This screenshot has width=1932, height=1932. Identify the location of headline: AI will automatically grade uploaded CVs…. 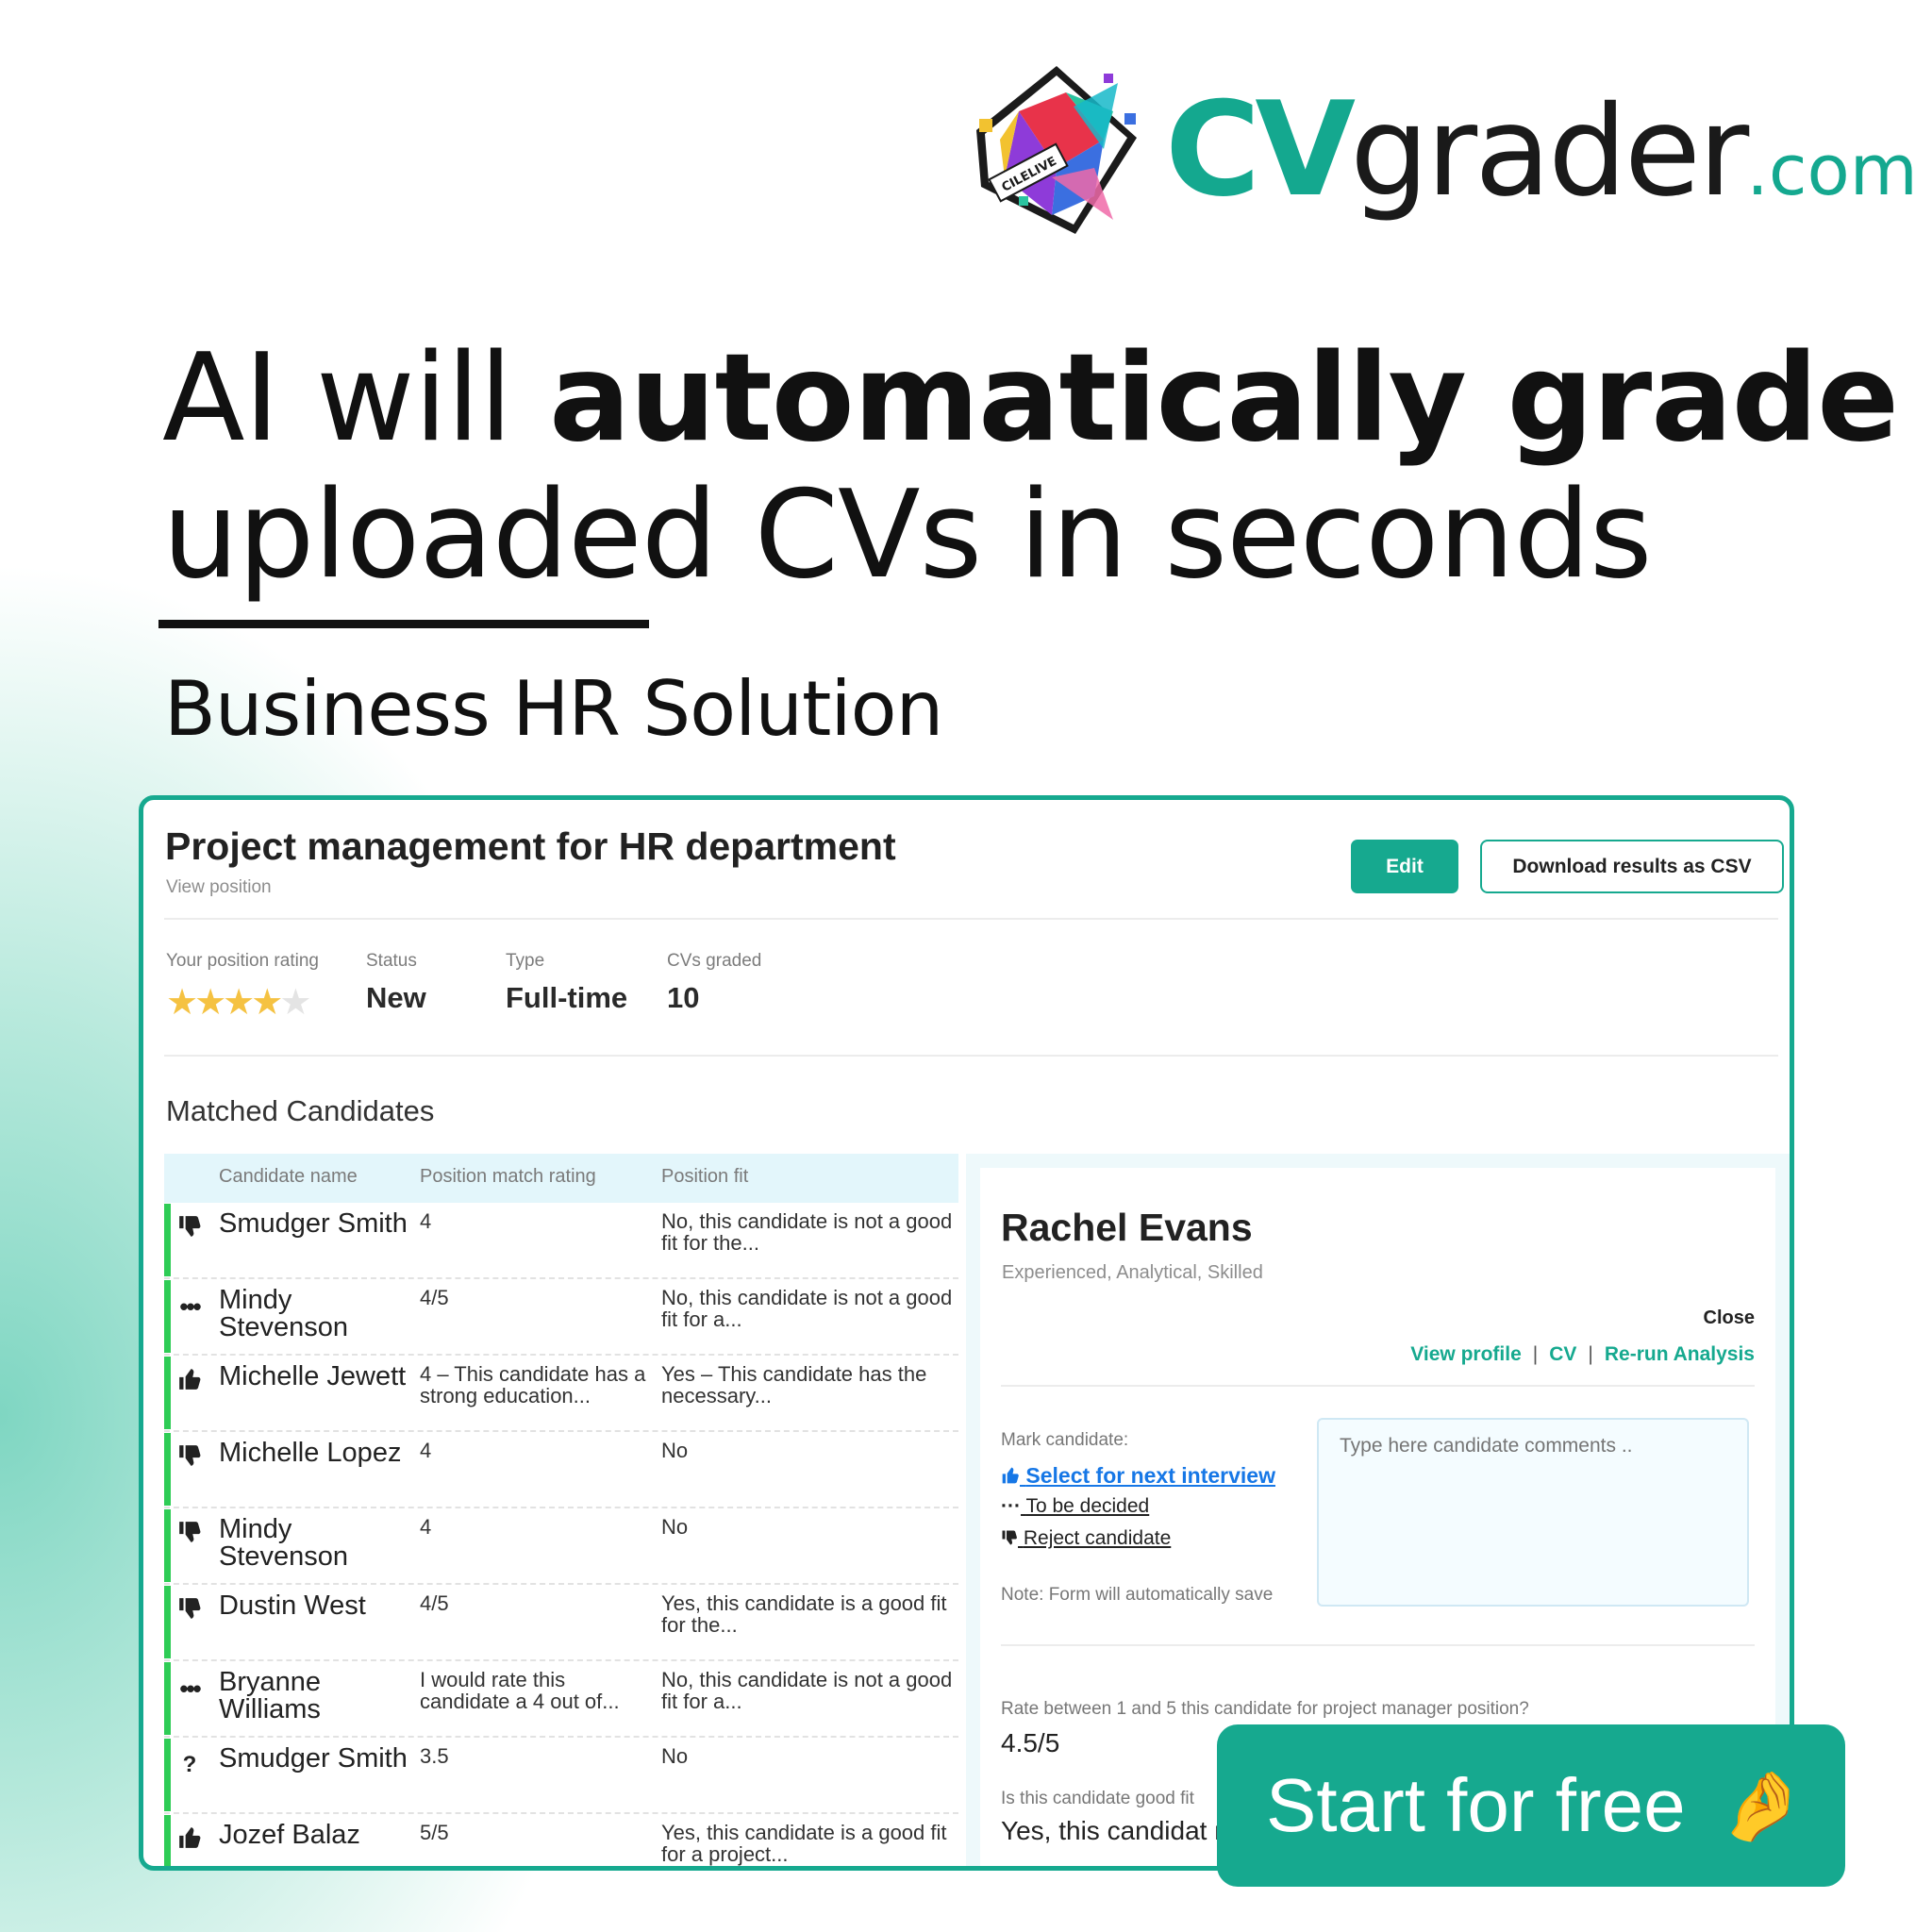
(1030, 467).